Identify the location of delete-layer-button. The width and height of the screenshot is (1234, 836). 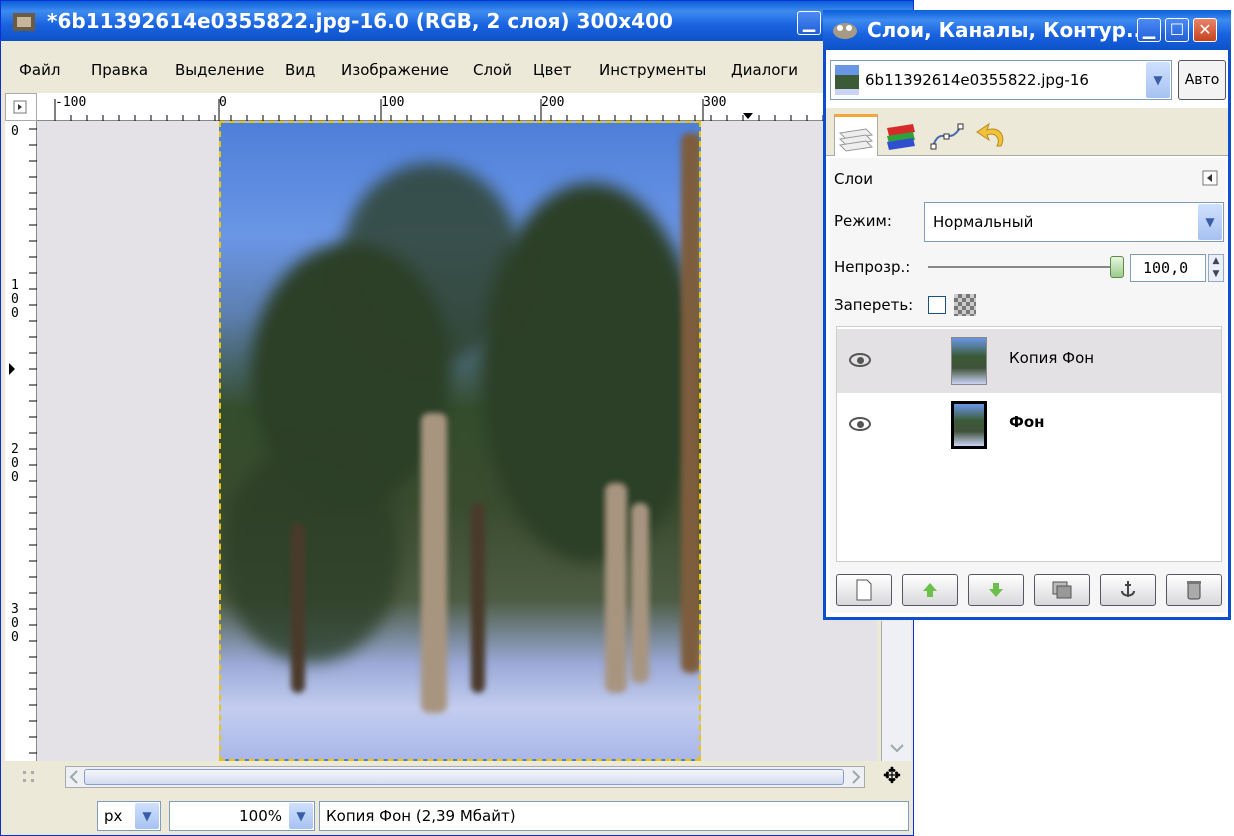
(1194, 590).